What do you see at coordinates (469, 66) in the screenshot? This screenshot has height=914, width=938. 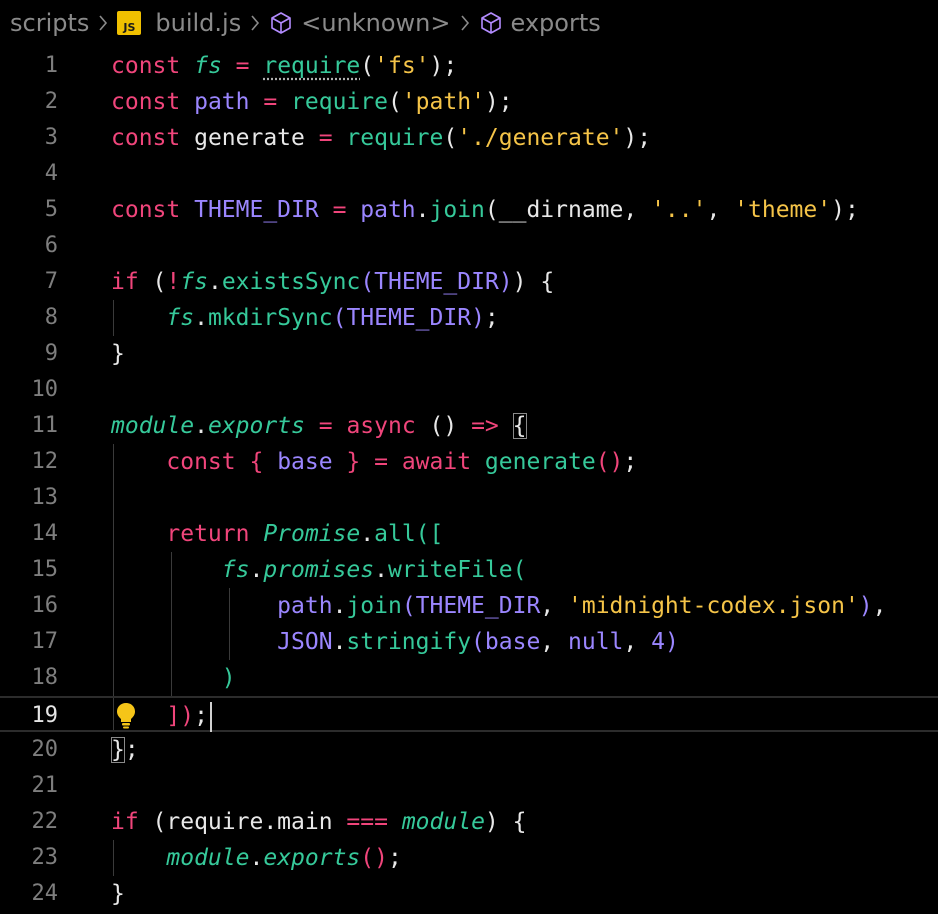 I see `code-line: 1 const fs = require('fs');` at bounding box center [469, 66].